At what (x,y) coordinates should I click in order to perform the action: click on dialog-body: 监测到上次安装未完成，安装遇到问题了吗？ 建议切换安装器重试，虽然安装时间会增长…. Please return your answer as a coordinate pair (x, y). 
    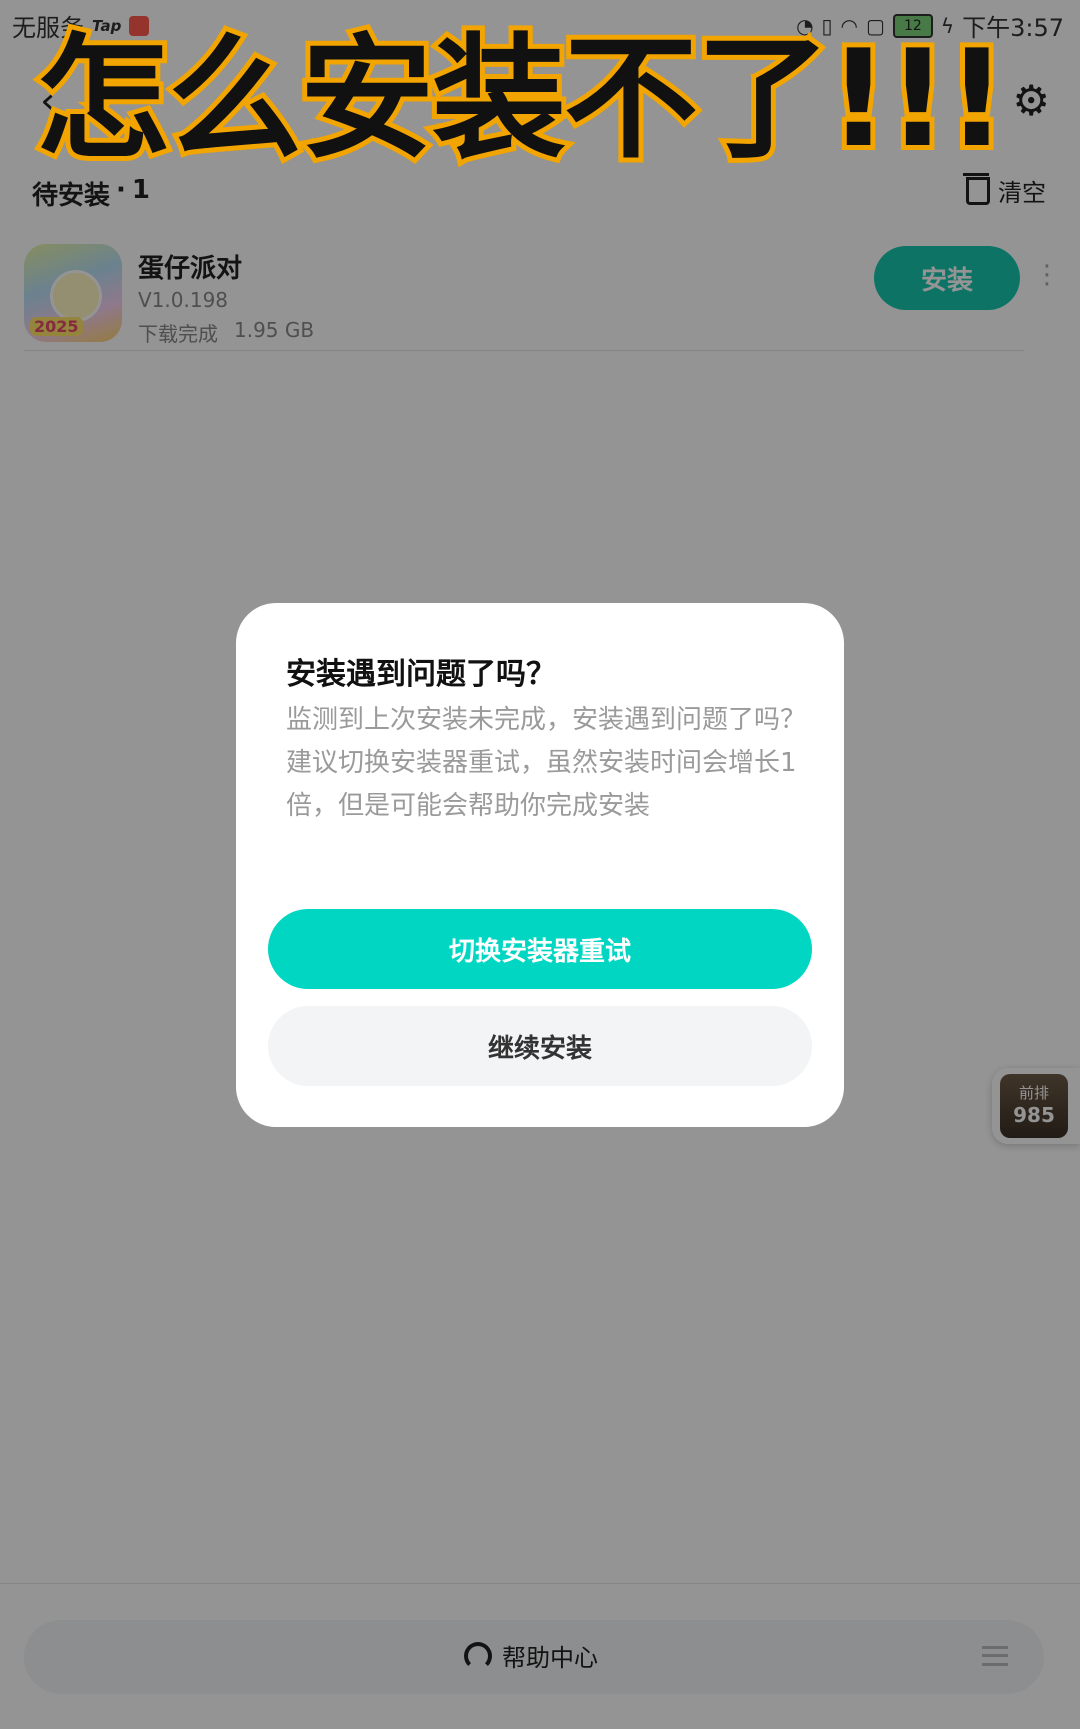
    Looking at the image, I should click on (546, 763).